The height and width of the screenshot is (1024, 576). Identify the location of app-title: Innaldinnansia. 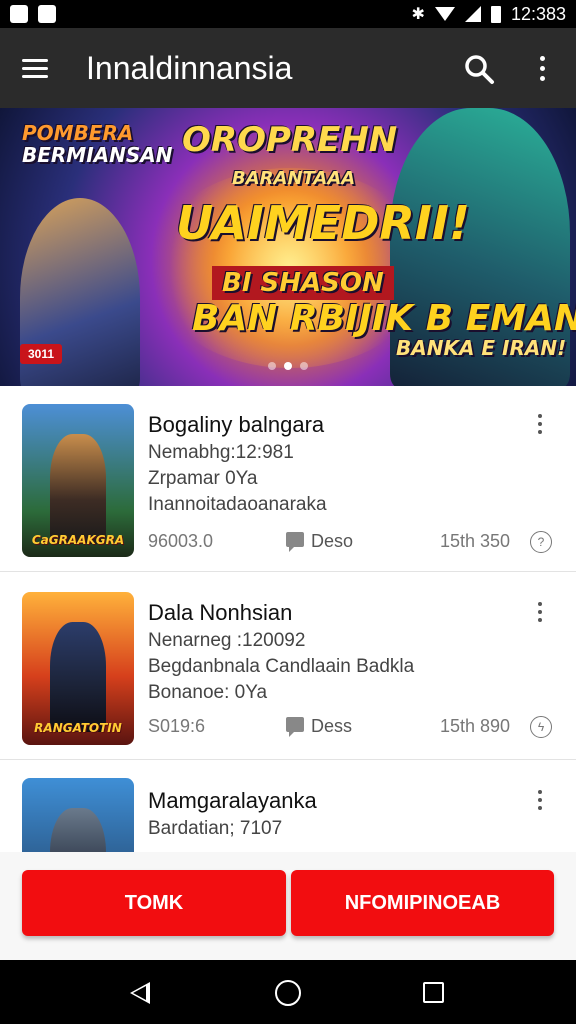
(189, 67).